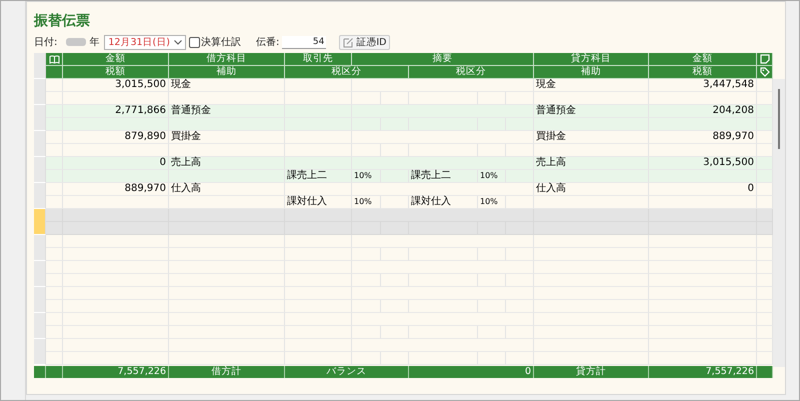 This screenshot has height=401, width=800. What do you see at coordinates (765, 59) in the screenshot?
I see `note-icon` at bounding box center [765, 59].